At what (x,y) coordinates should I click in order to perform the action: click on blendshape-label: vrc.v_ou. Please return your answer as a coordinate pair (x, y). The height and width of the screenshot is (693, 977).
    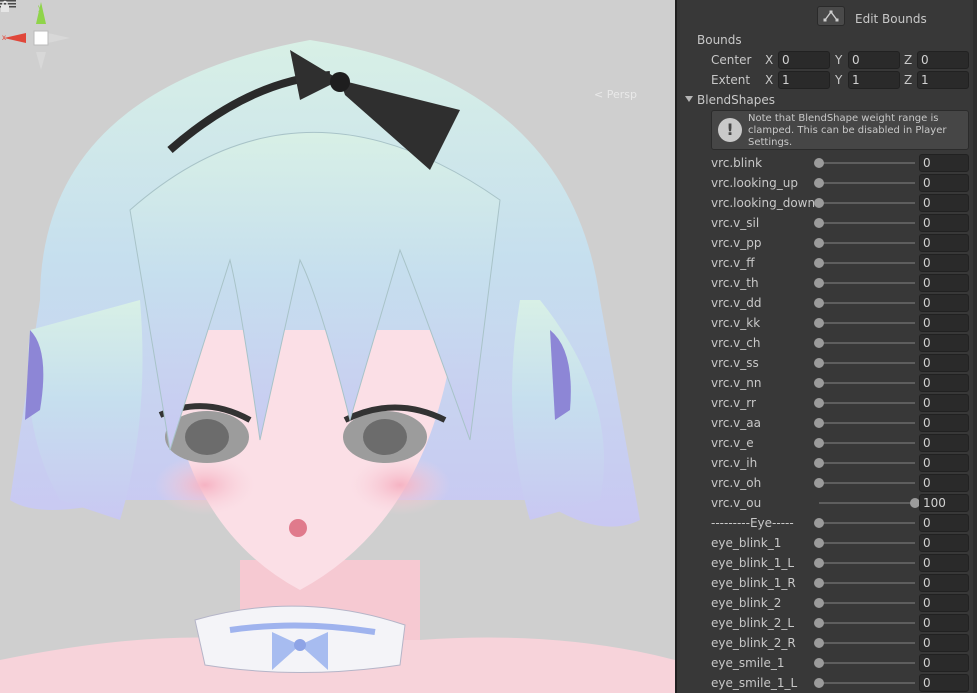
    Looking at the image, I should click on (736, 503).